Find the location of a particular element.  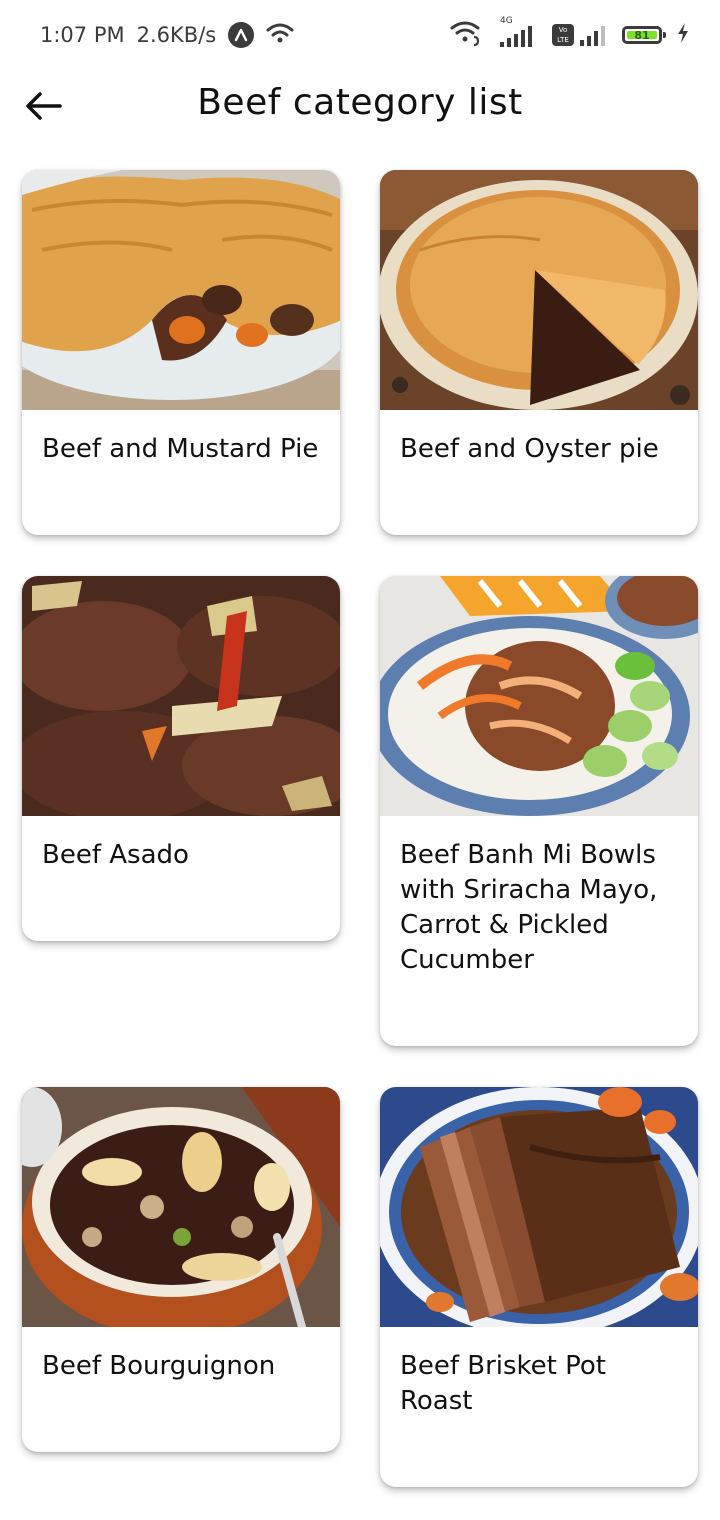

volte-signal-icon: Vo LTE is located at coordinates (580, 35).